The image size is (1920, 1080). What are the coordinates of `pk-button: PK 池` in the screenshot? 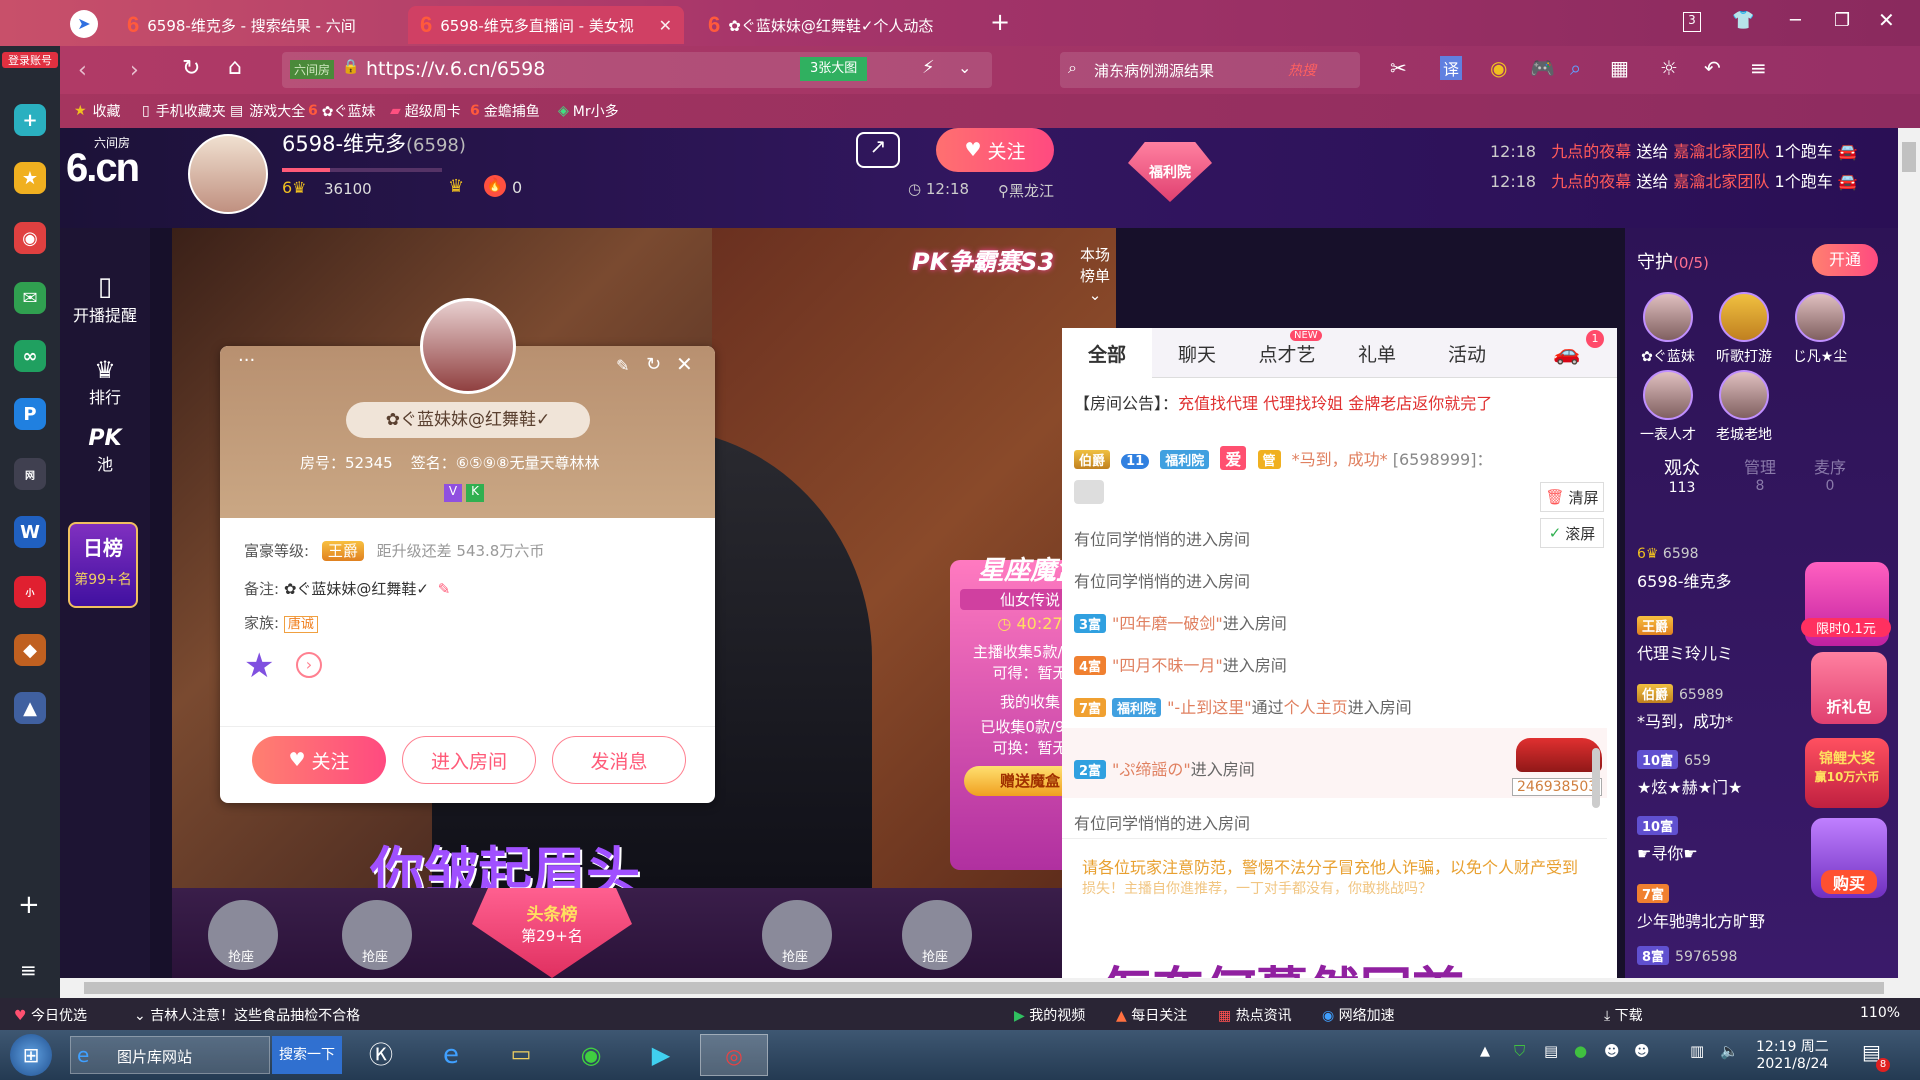 It's located at (105, 450).